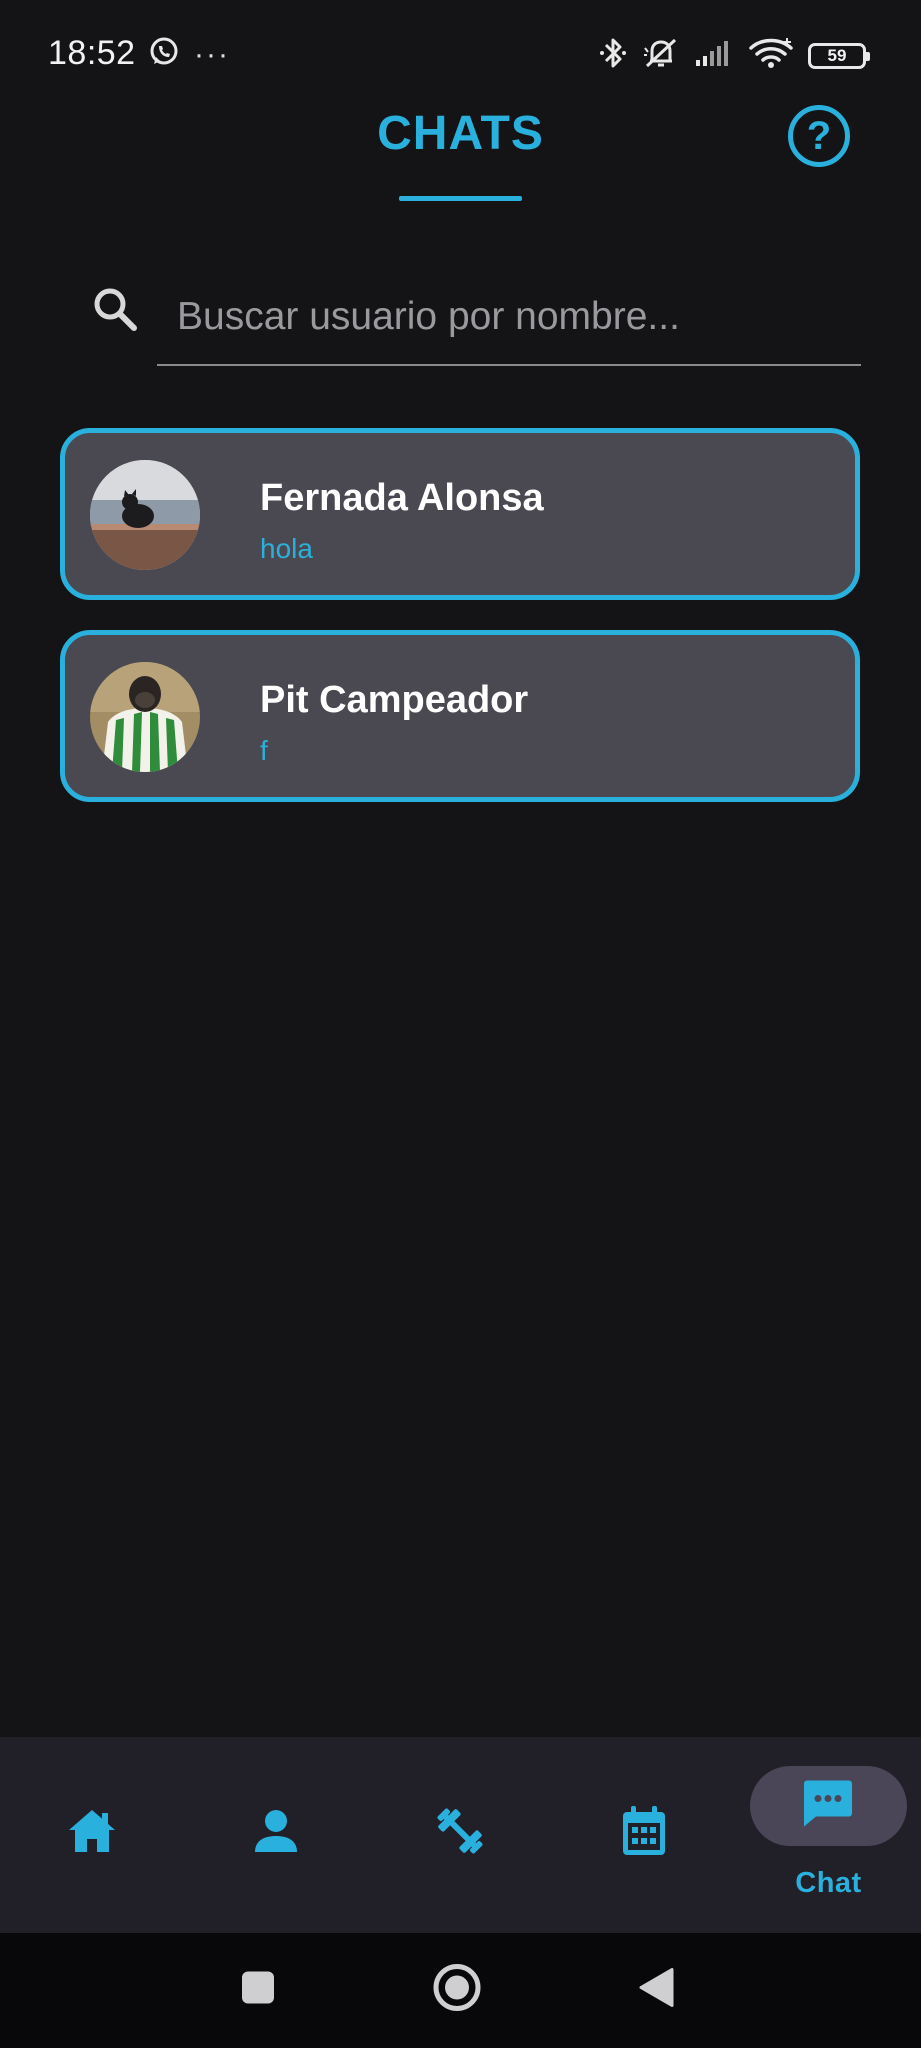 The height and width of the screenshot is (2048, 921). Describe the element at coordinates (286, 548) in the screenshot. I see `chat-last-message: hola` at that location.